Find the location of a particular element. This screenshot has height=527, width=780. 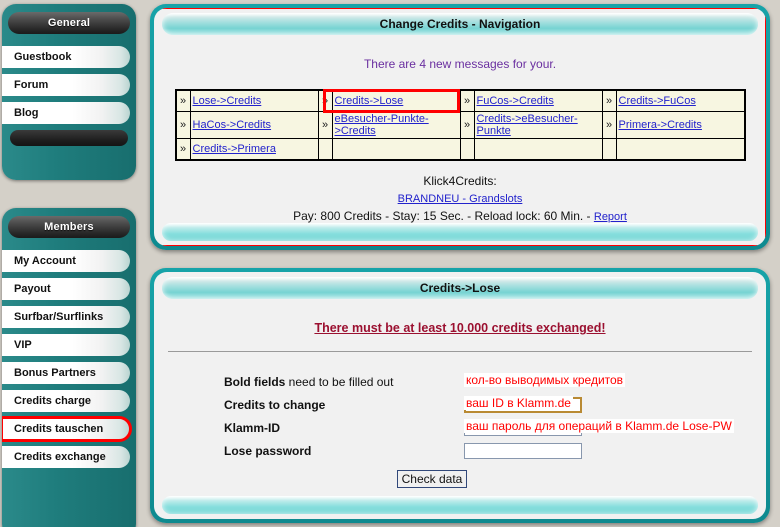

sidebar-header-general: General is located at coordinates (69, 23).